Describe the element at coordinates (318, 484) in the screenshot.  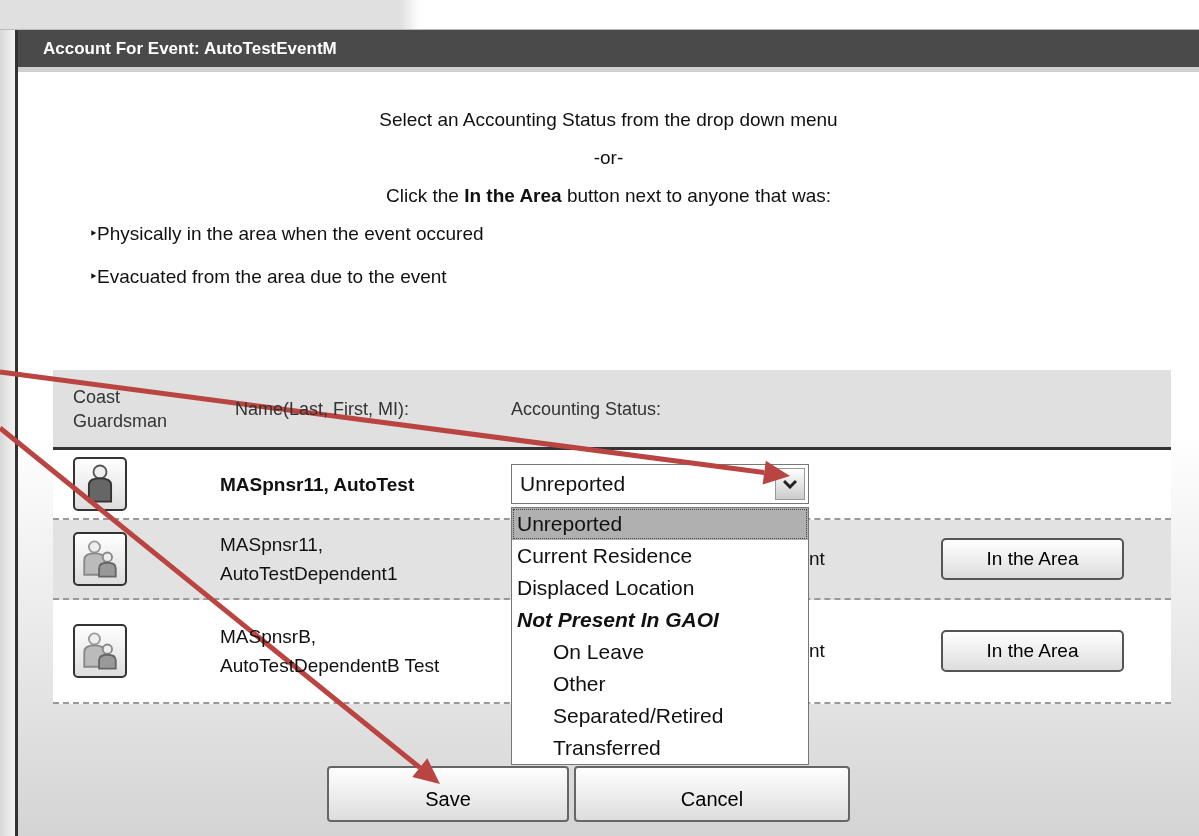
I see `person-name: MASpnsr11, AutoTest` at that location.